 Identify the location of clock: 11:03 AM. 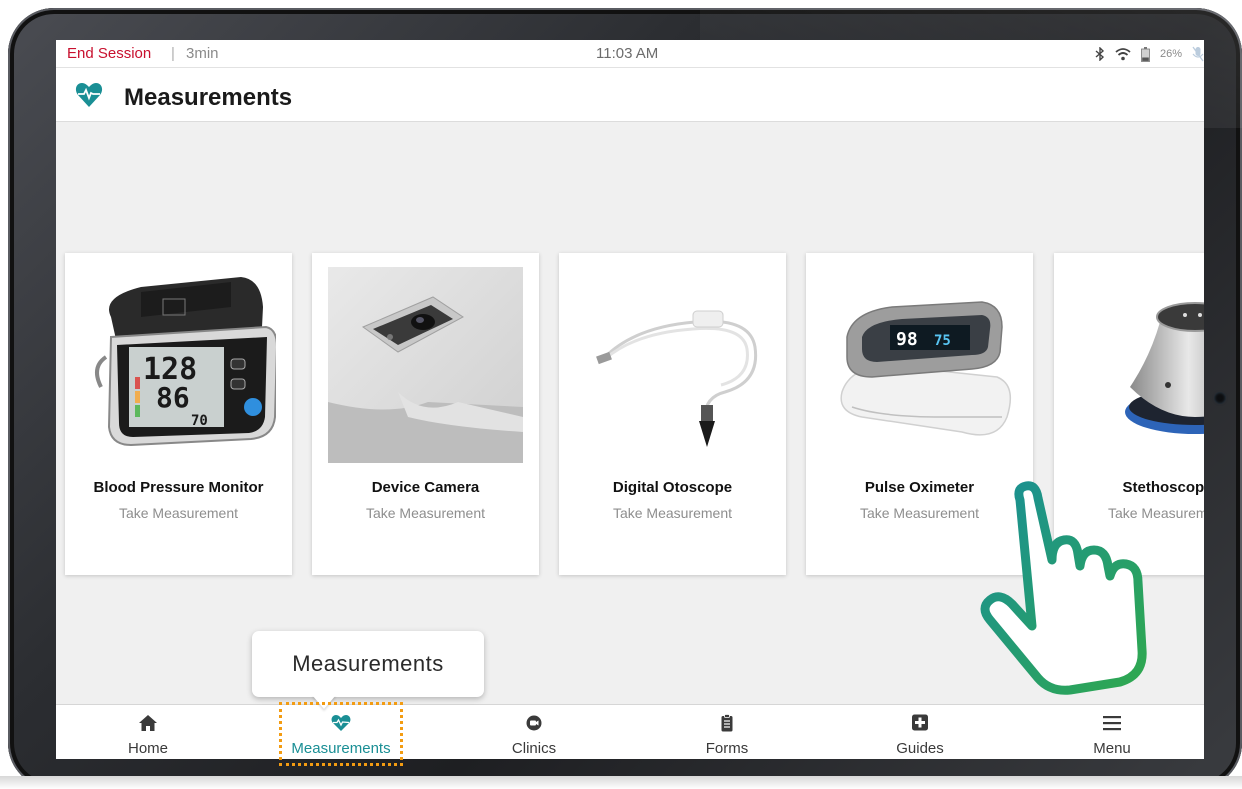
(627, 53).